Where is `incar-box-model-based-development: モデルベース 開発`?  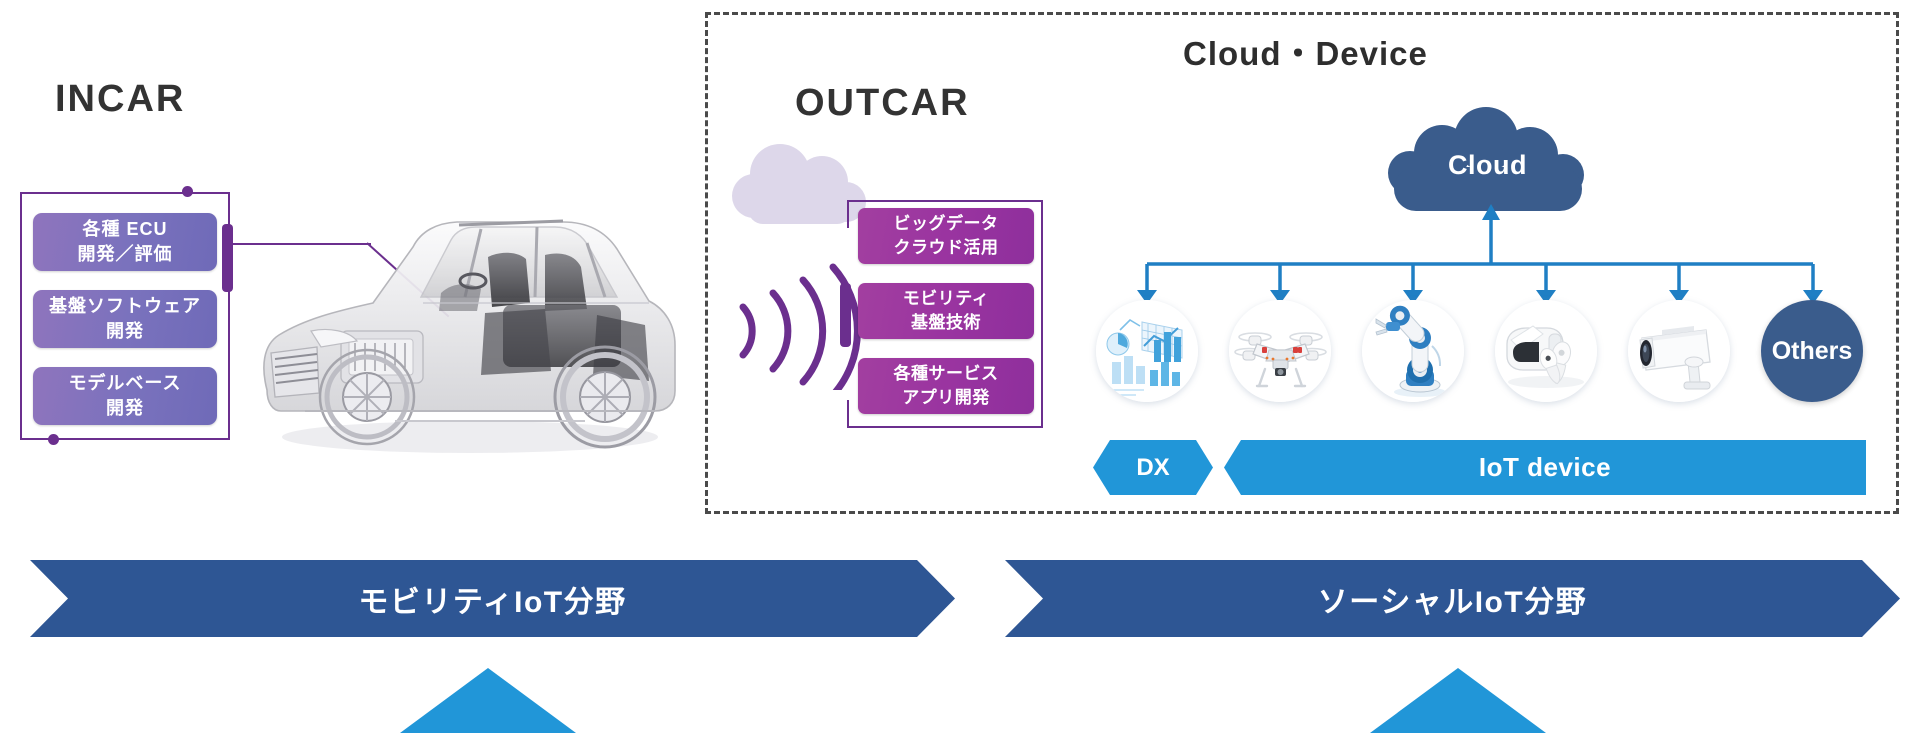
incar-box-model-based-development: モデルベース 開発 is located at coordinates (125, 396).